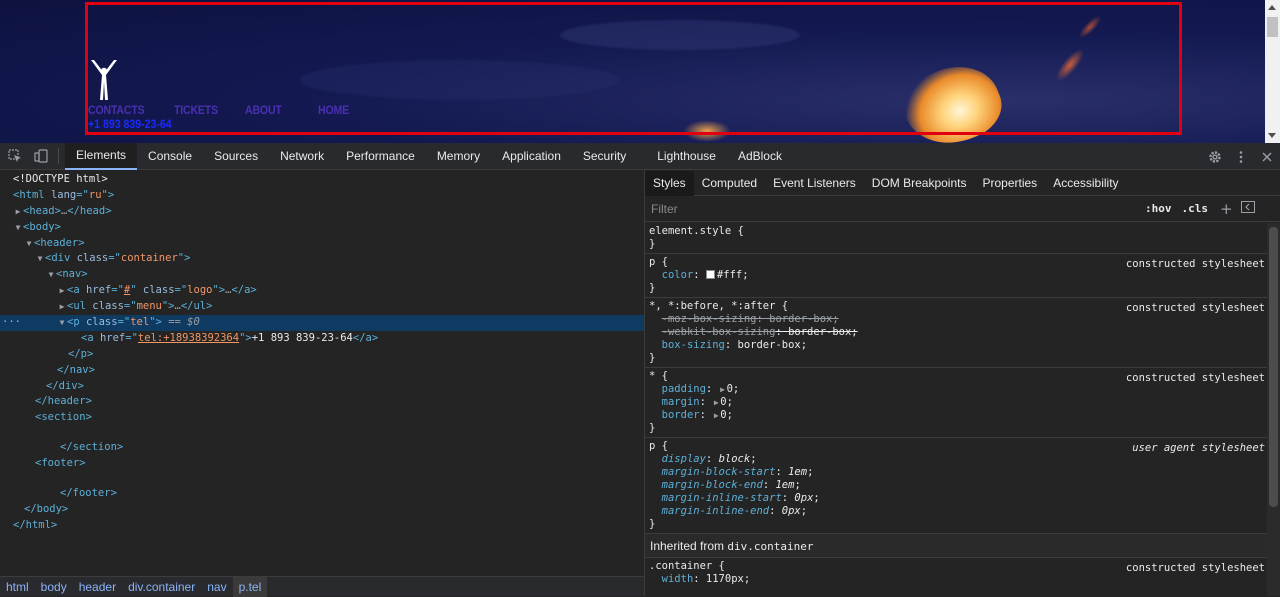 This screenshot has width=1280, height=597. I want to click on tel-href-link: tel:+18938392364, so click(188, 338).